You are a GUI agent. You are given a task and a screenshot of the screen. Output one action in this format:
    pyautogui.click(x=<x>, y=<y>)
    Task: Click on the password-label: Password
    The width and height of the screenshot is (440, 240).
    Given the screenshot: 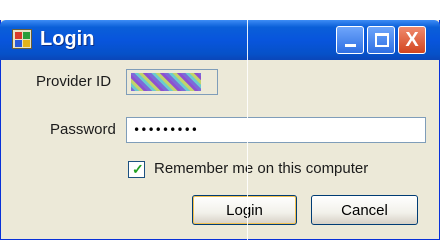 What is the action you would take?
    pyautogui.click(x=83, y=129)
    